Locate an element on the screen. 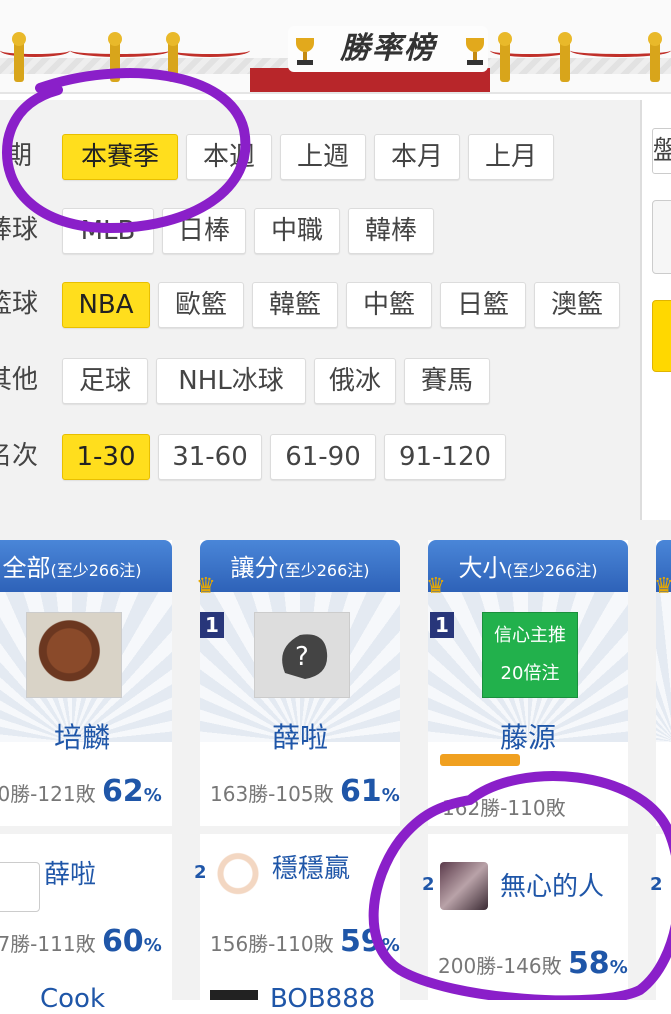 This screenshot has height=1014, width=671. japan-basketball-button: 日籃 is located at coordinates (483, 305).